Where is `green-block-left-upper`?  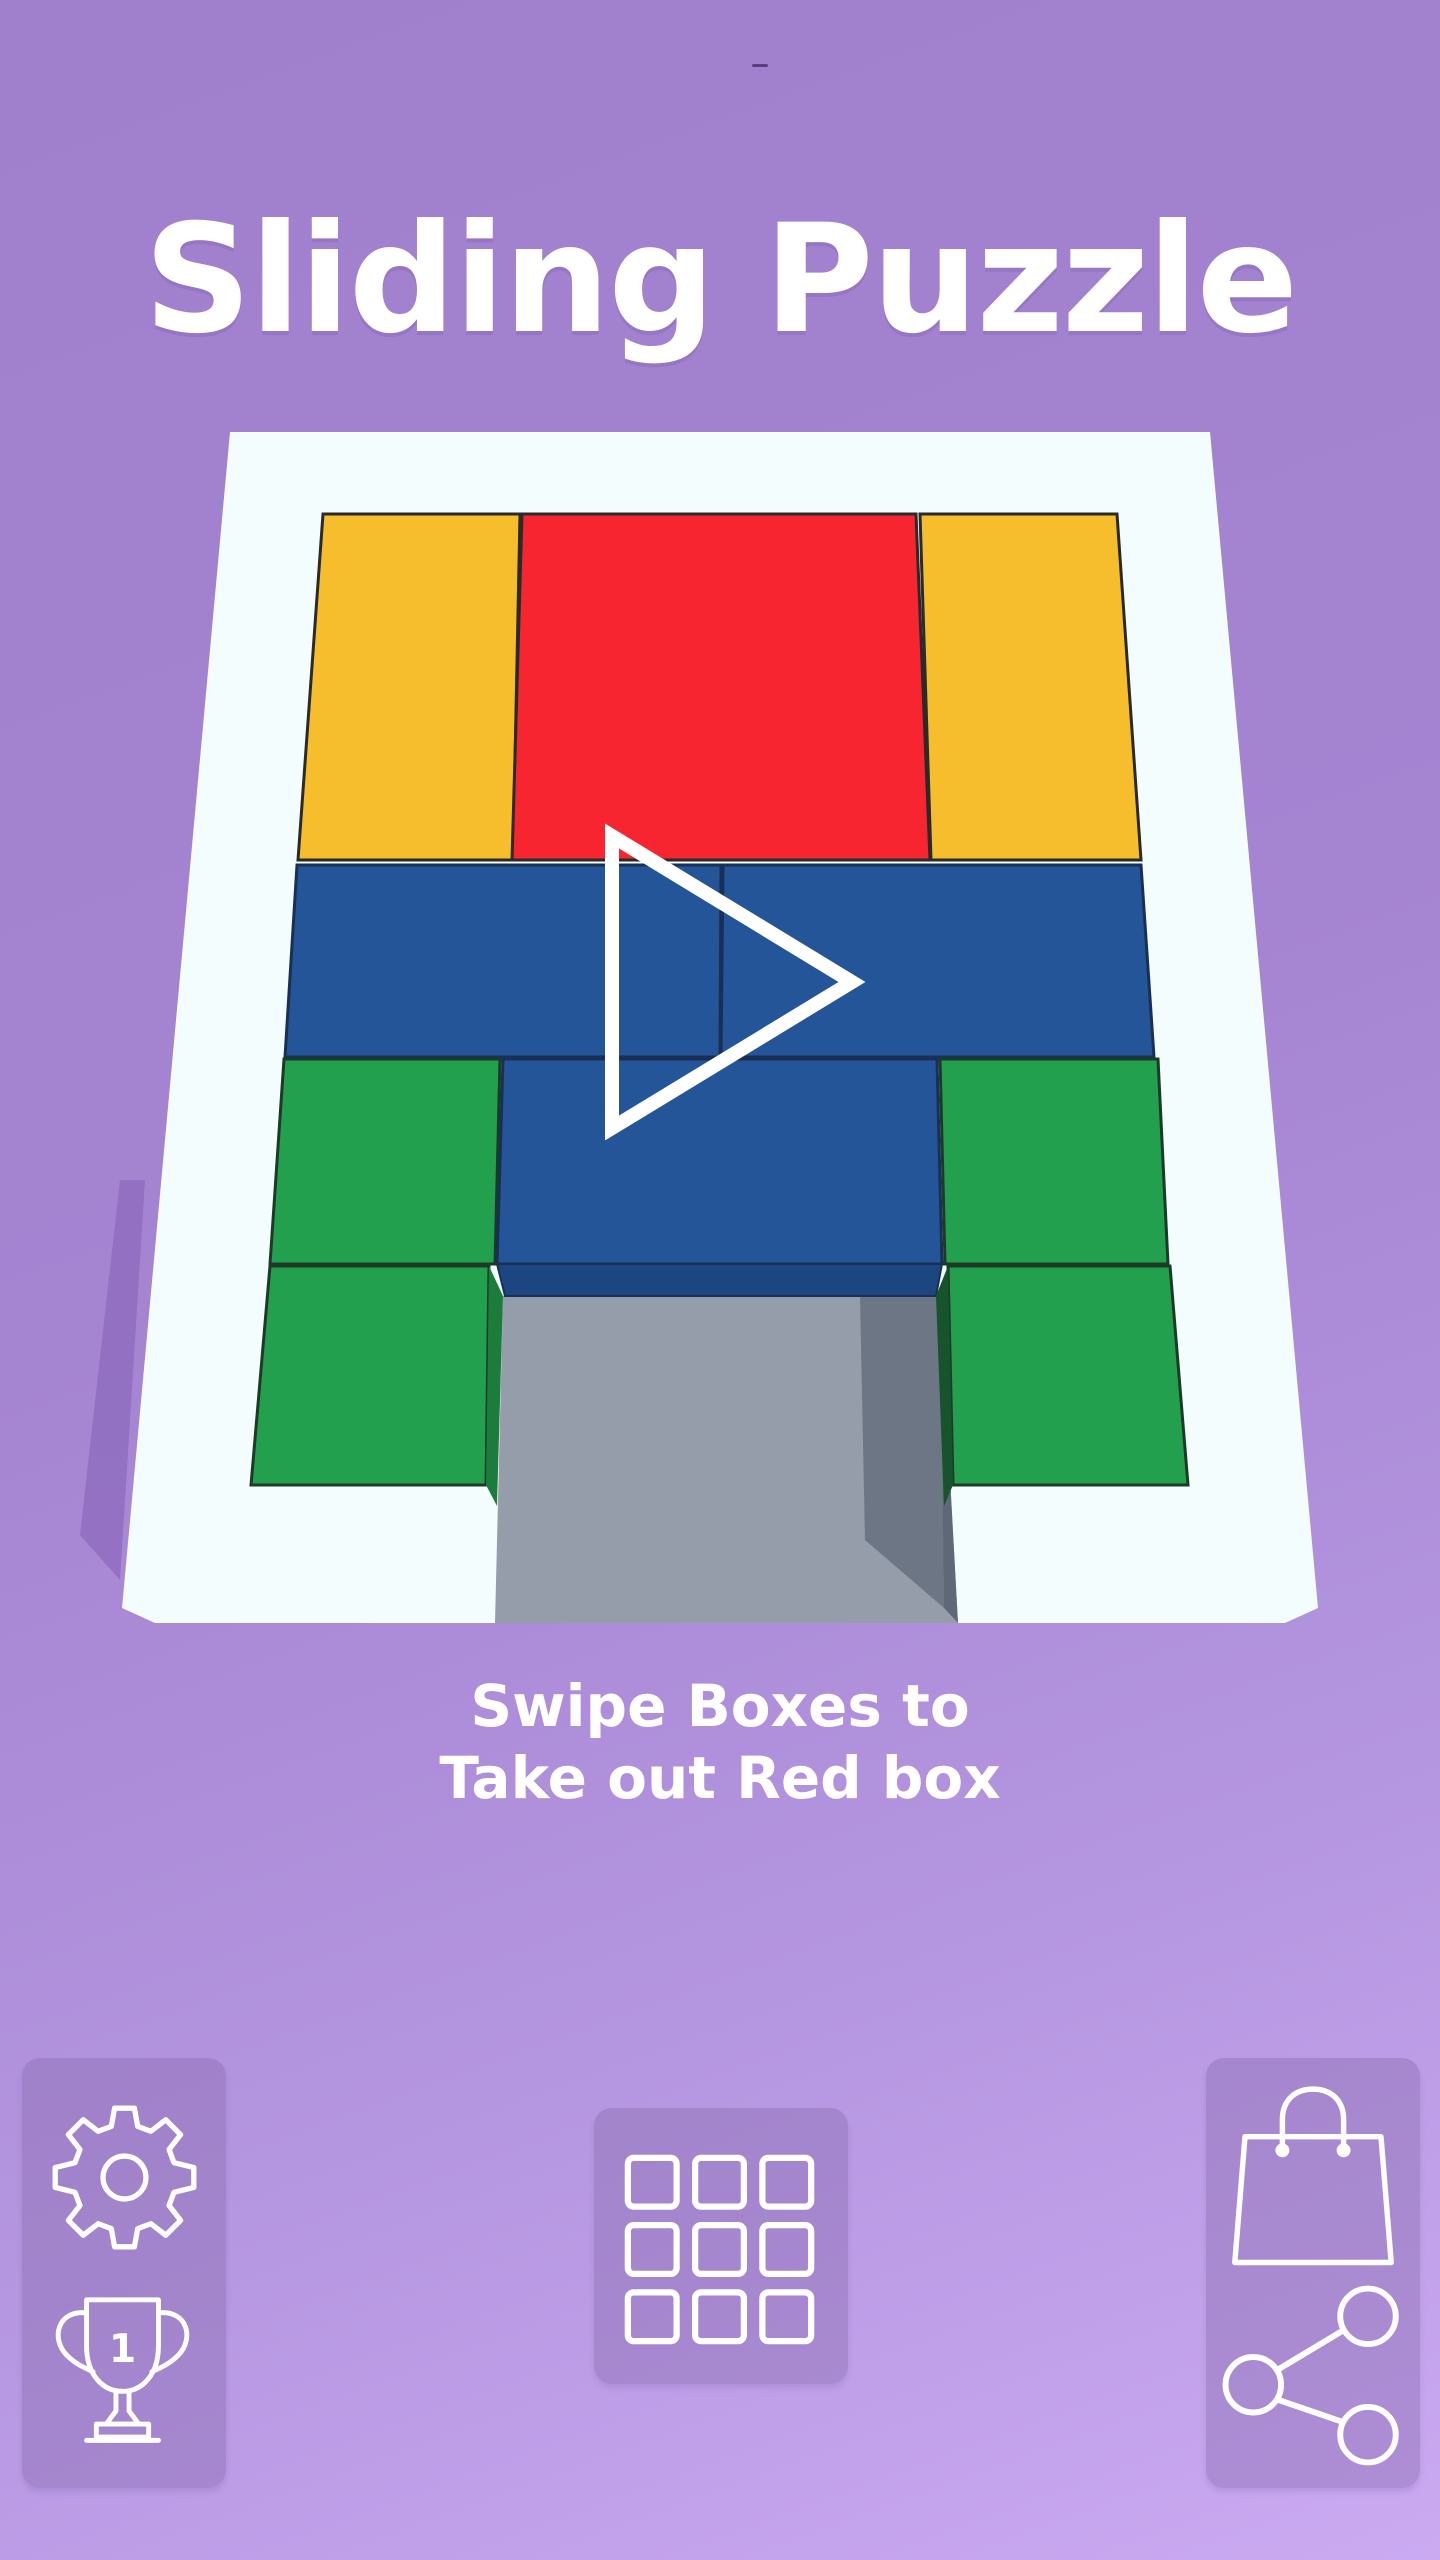 green-block-left-upper is located at coordinates (385, 1161).